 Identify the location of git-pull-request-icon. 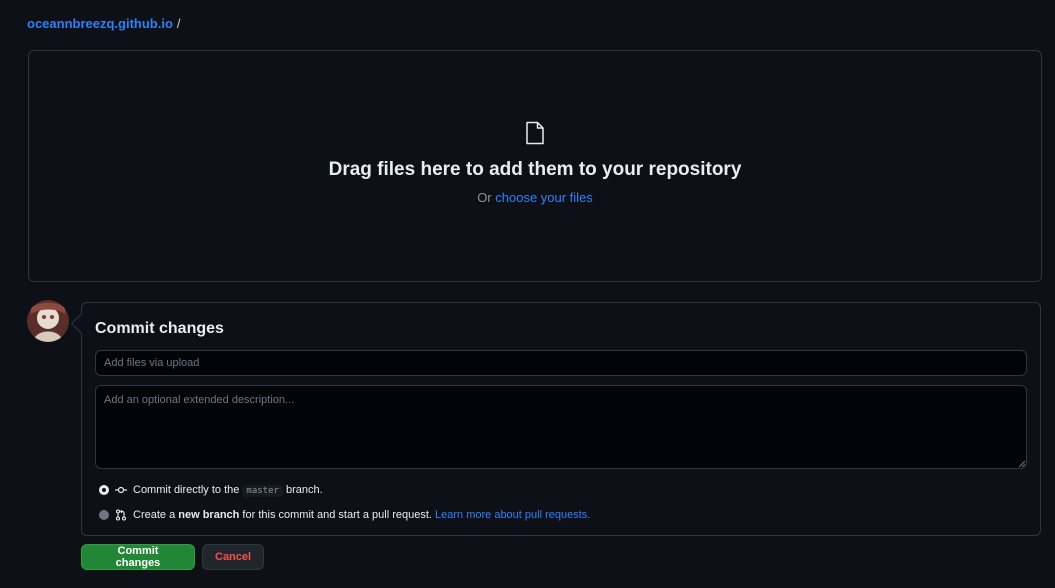
(121, 515).